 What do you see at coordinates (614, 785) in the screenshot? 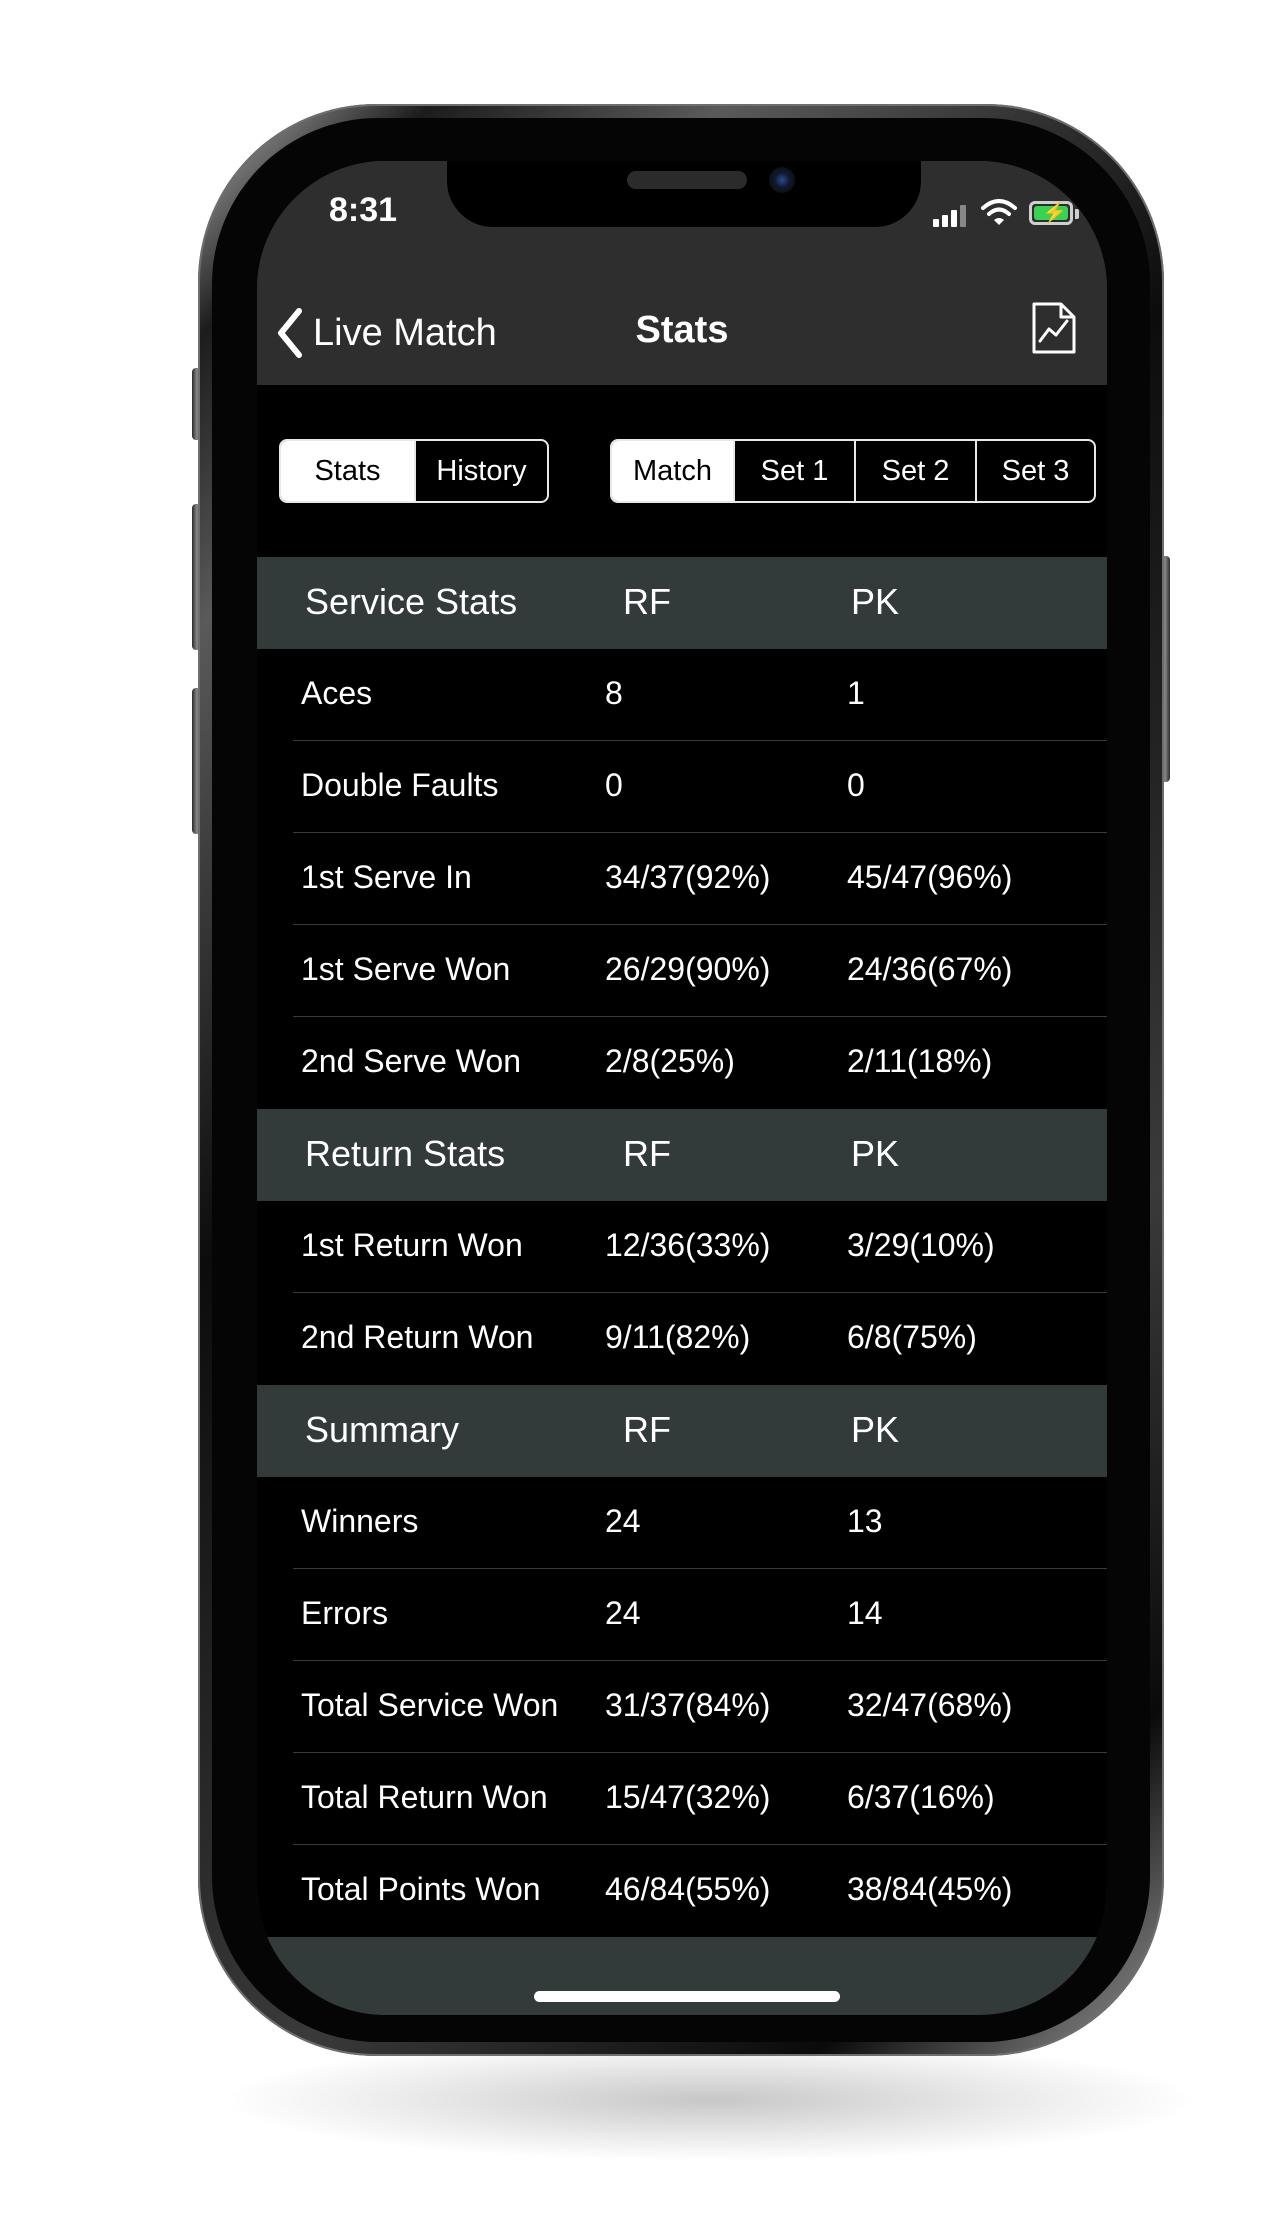
I see `rf-value: 0` at bounding box center [614, 785].